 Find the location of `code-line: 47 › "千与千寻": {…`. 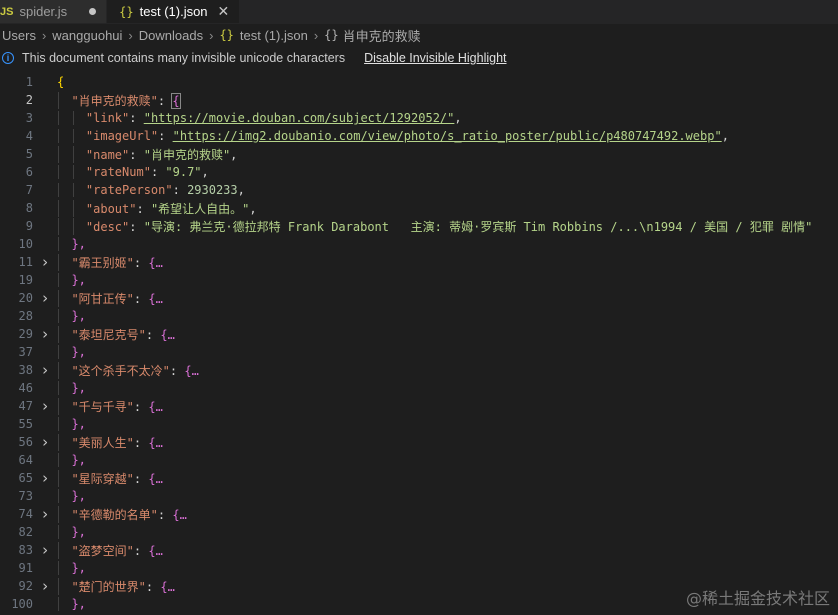

code-line: 47 › "千与千寻": {… is located at coordinates (419, 406).